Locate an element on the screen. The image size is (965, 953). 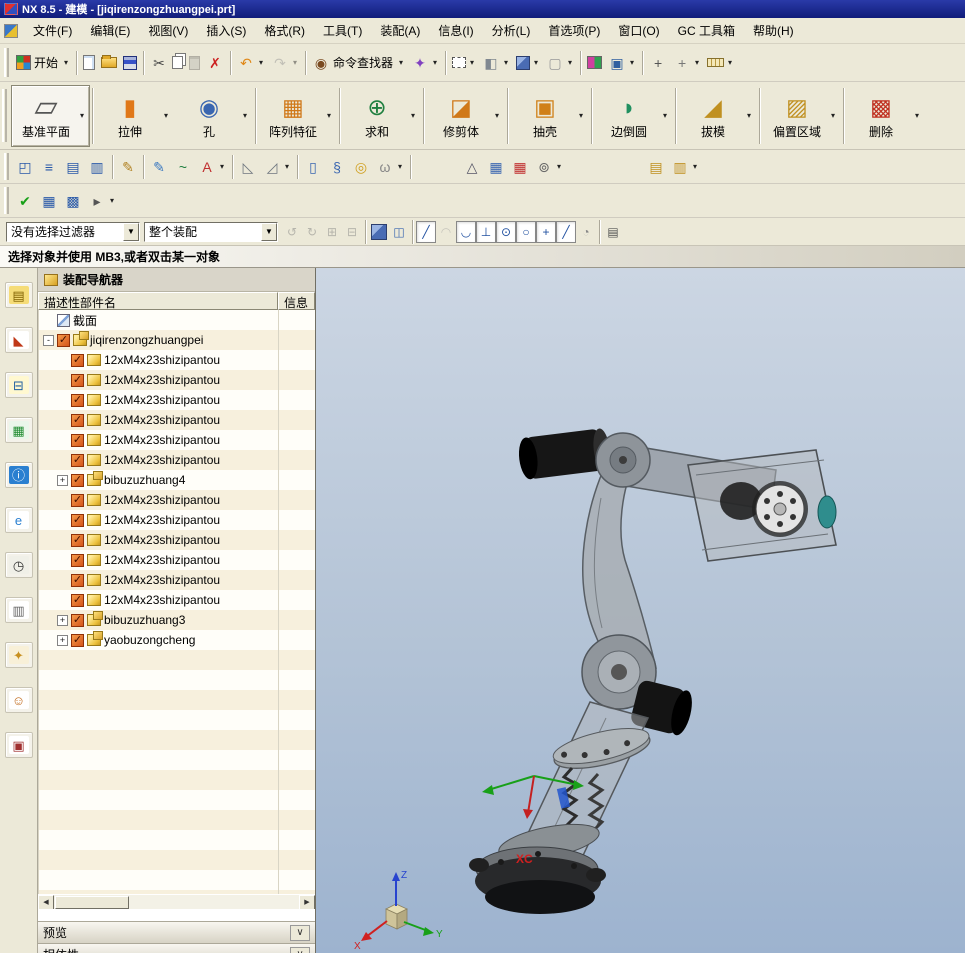
quick-pick-button: ▤ is located at coordinates (613, 232).